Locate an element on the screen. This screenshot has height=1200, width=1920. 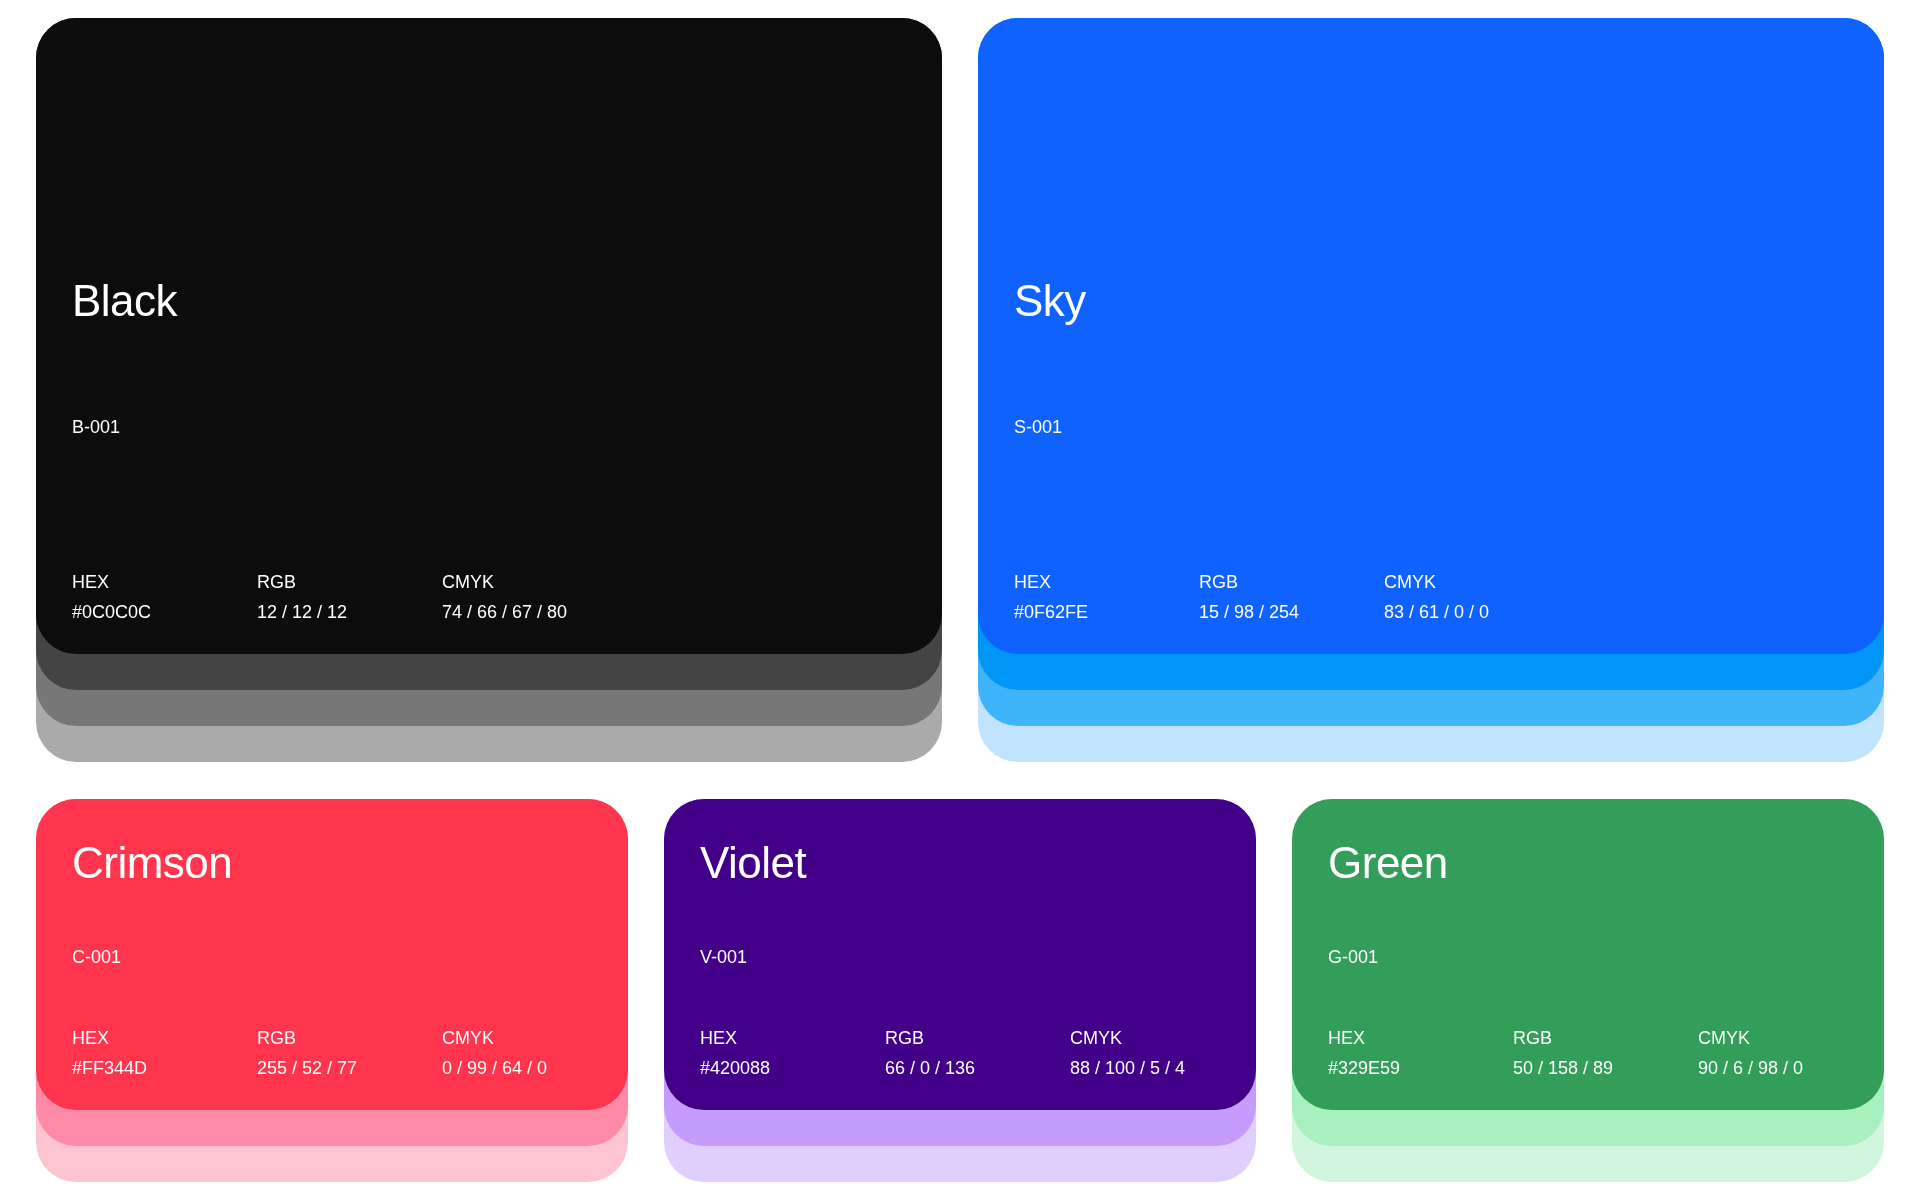
spec-value: 90 / 6 / 98 / 0 is located at coordinates (1751, 1068).